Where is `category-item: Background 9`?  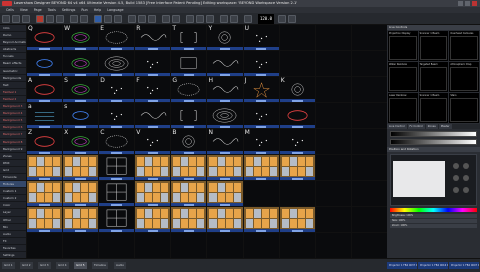
category-item: Background 9 is located at coordinates (13, 149).